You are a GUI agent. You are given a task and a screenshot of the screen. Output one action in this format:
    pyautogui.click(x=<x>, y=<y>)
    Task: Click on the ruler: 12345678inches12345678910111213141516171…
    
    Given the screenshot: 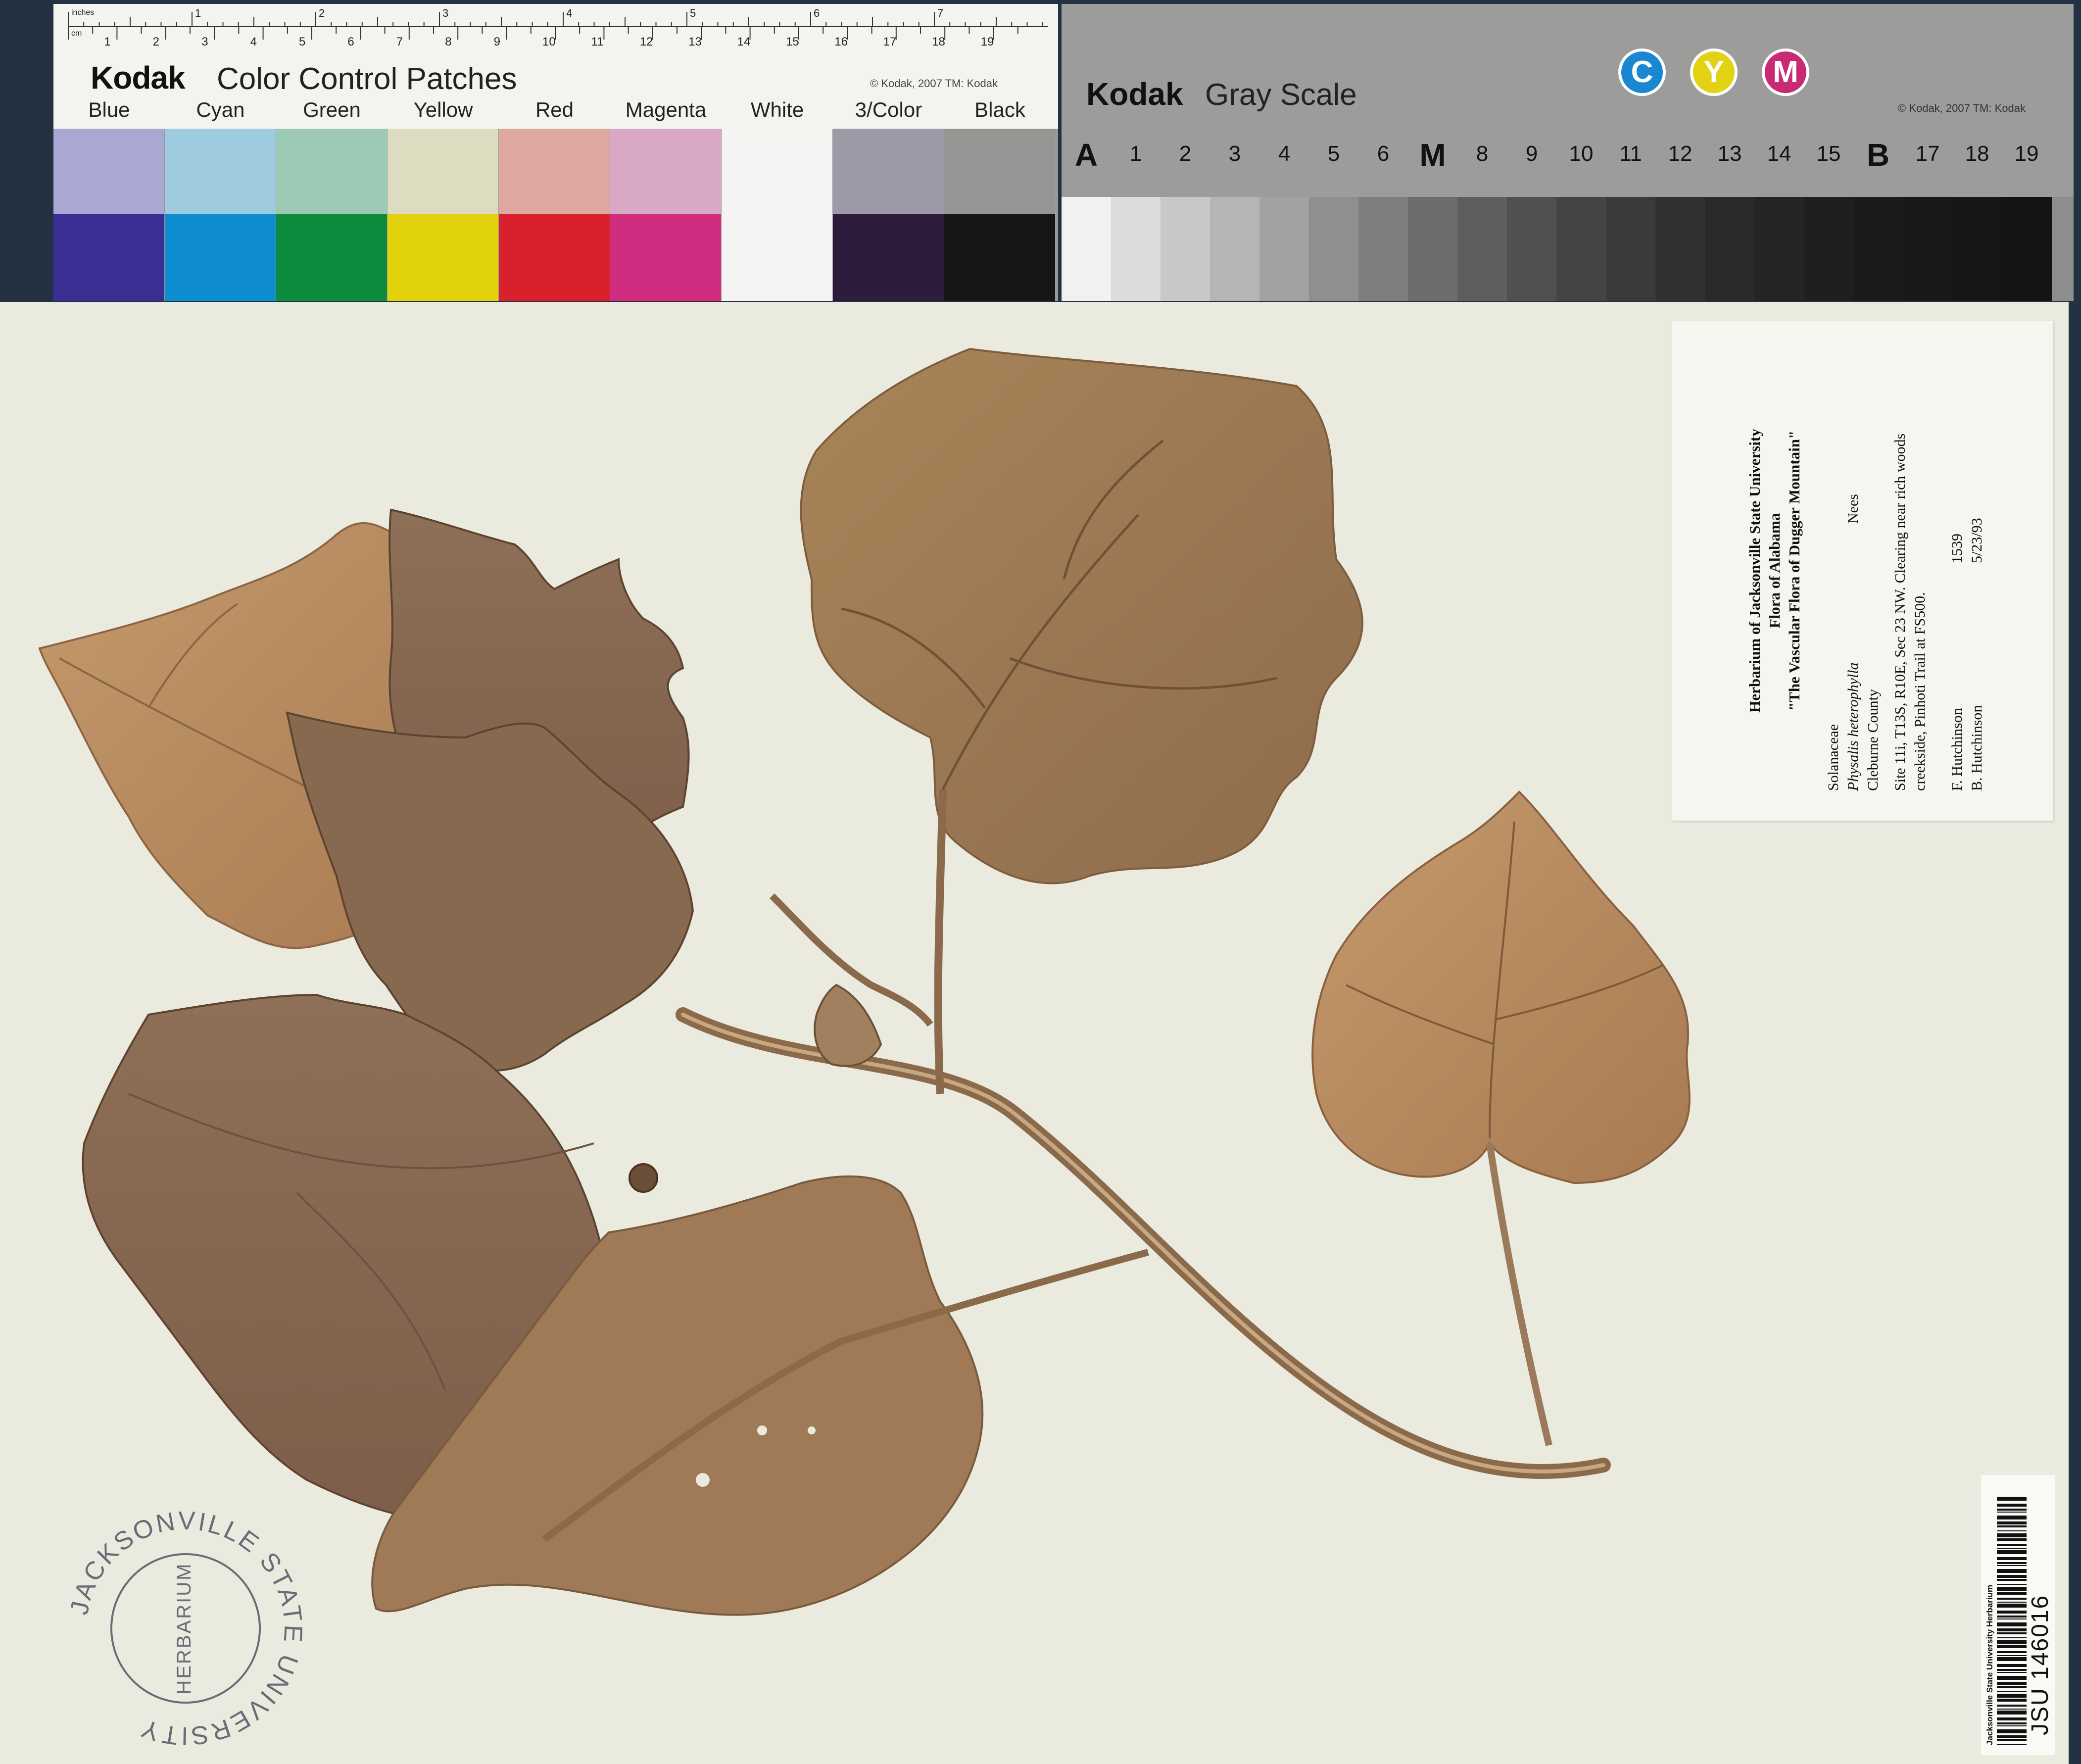 What is the action you would take?
    pyautogui.click(x=555, y=27)
    